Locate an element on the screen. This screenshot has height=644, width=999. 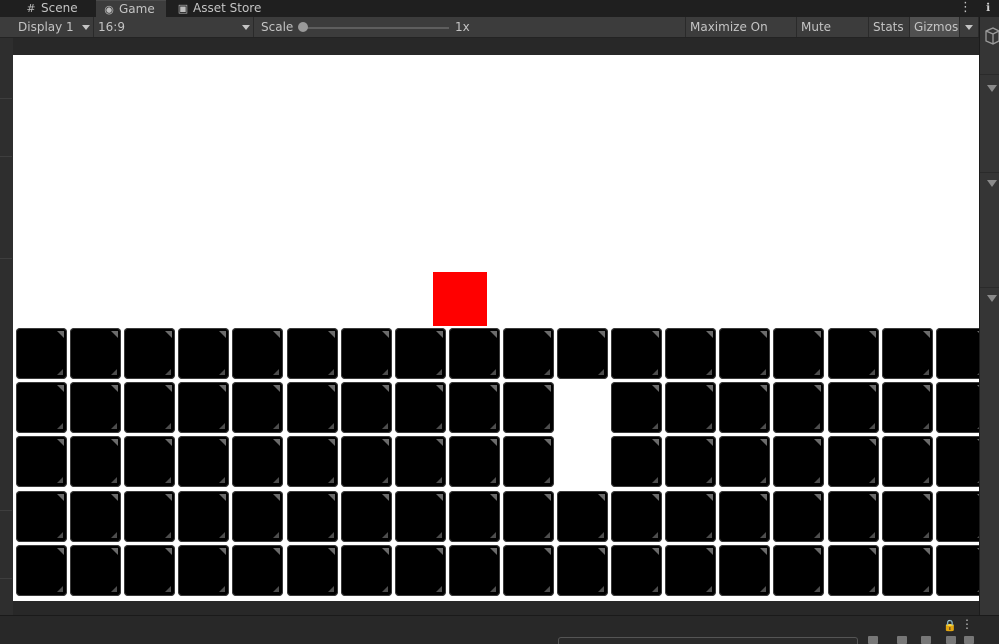
cube-icon is located at coordinates (992, 36).